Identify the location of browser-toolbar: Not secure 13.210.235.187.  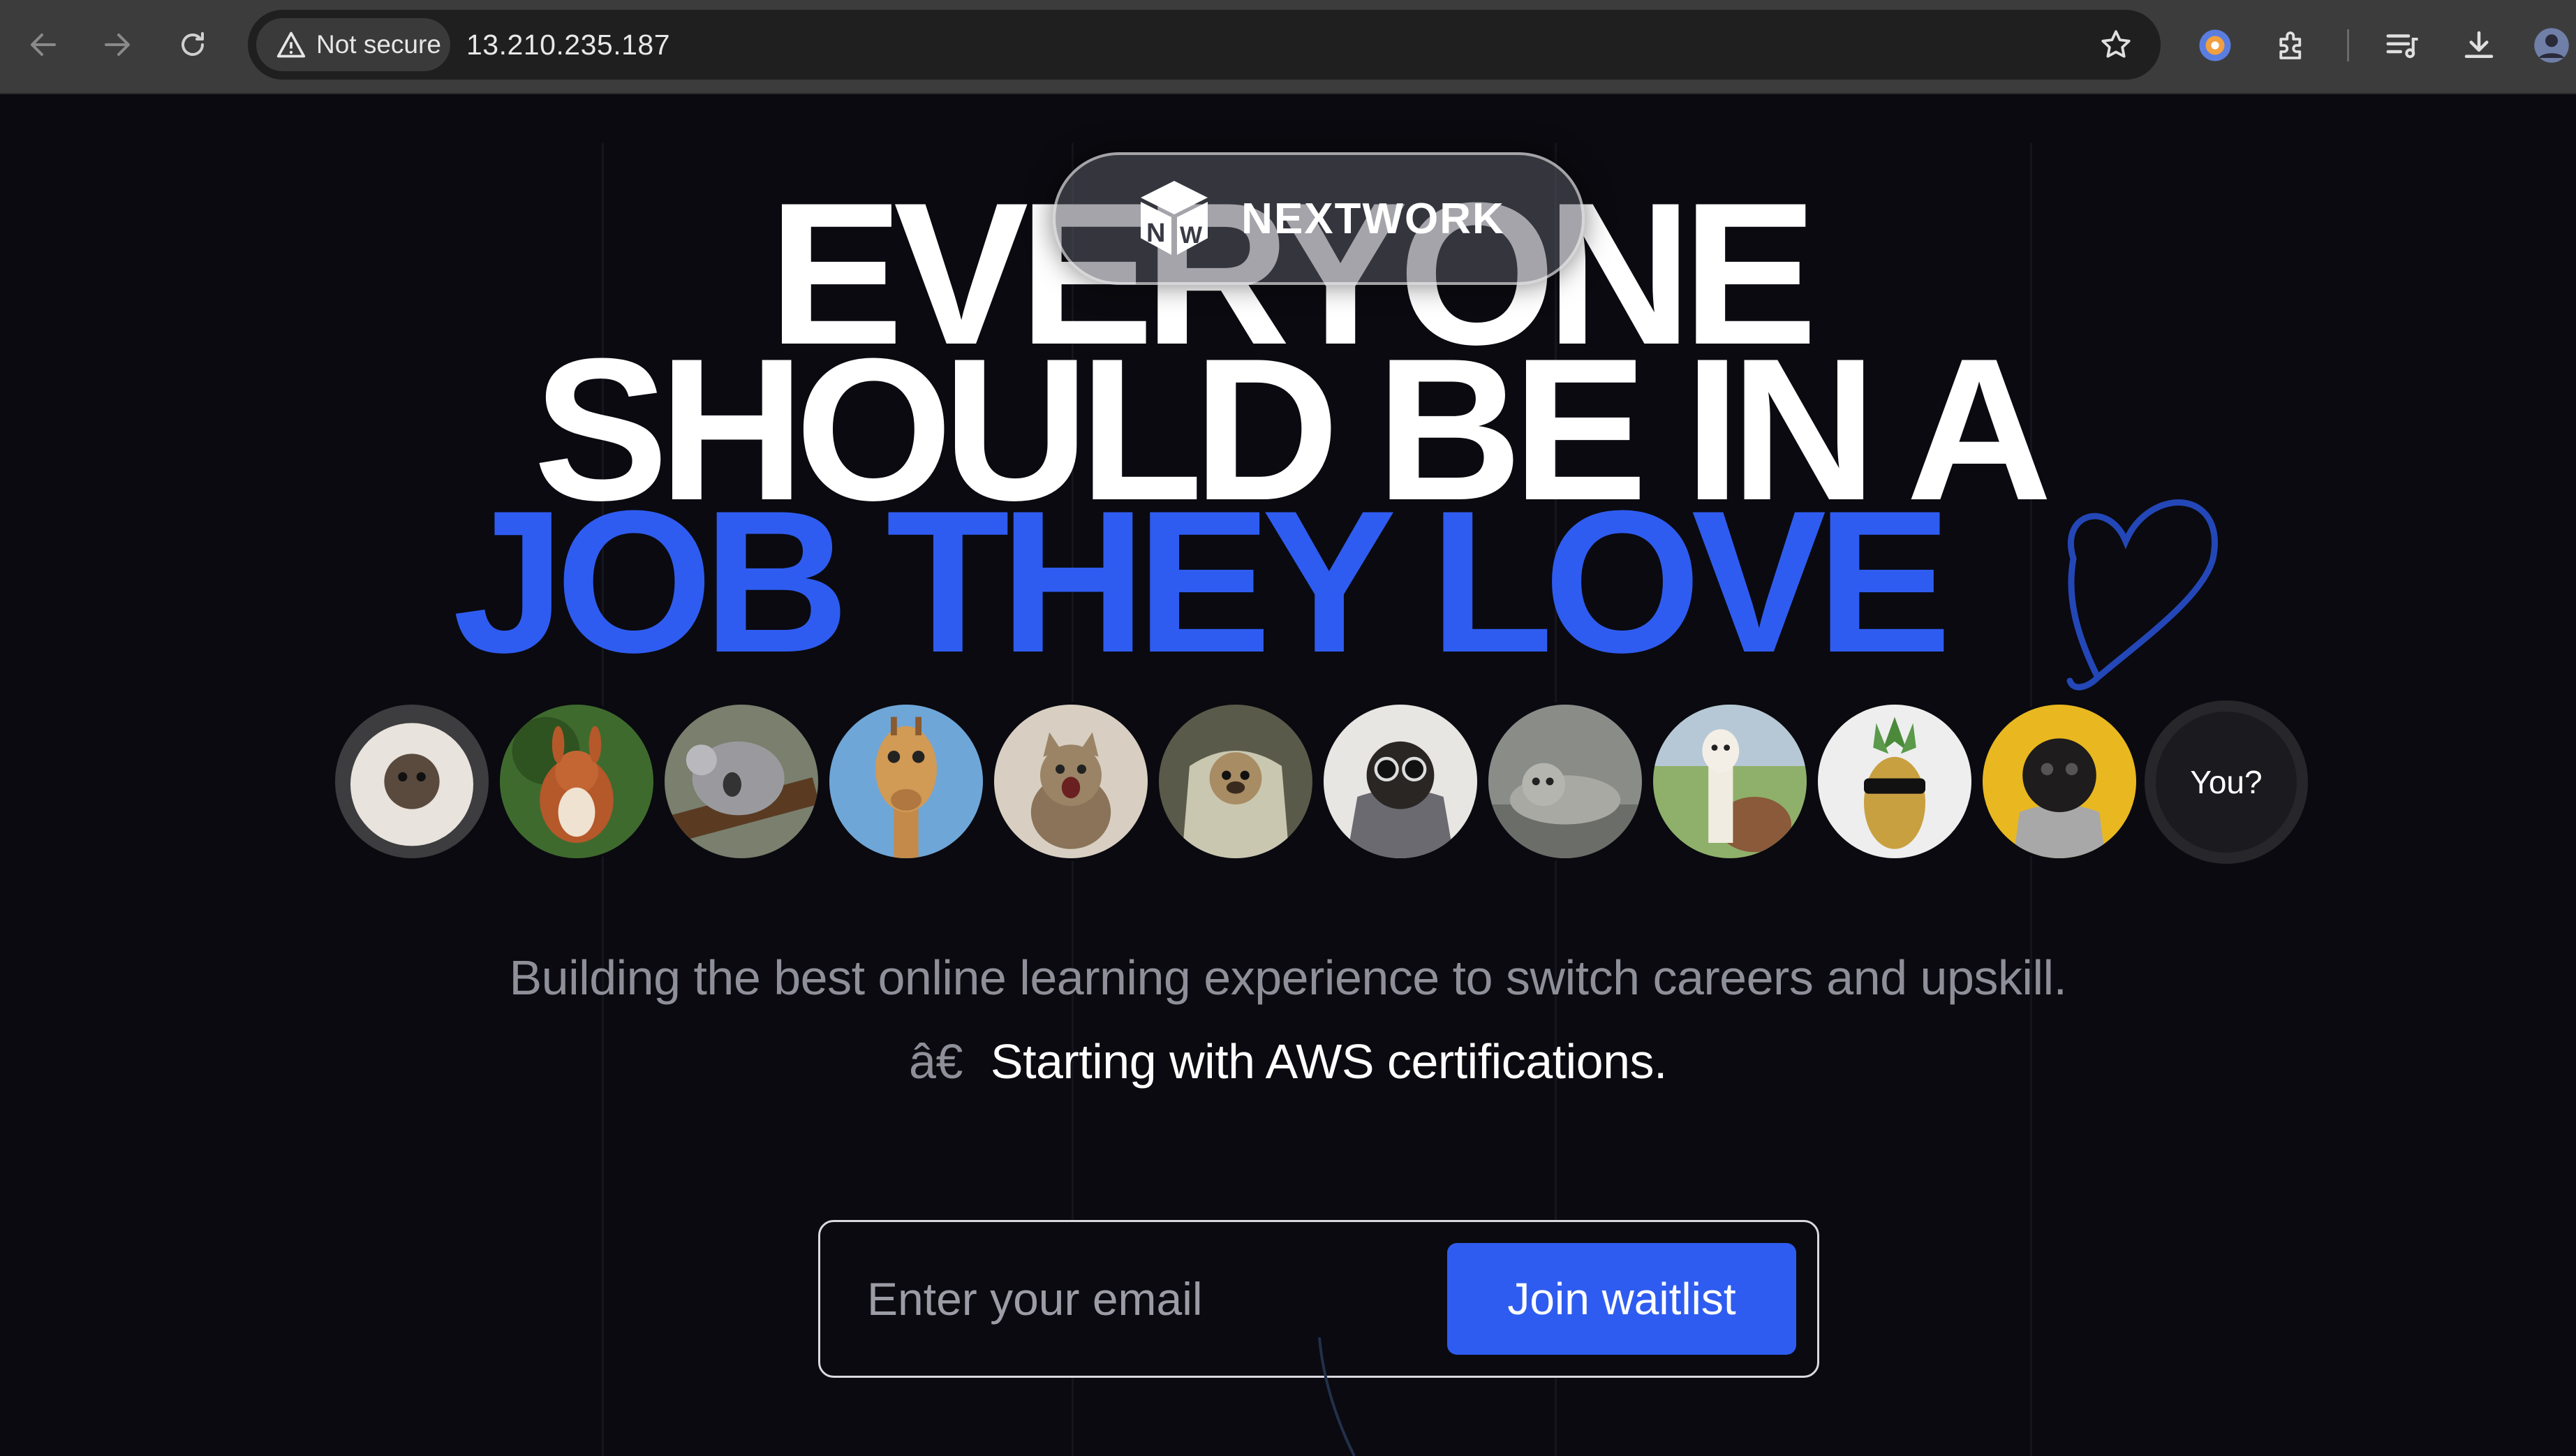
(1288, 47).